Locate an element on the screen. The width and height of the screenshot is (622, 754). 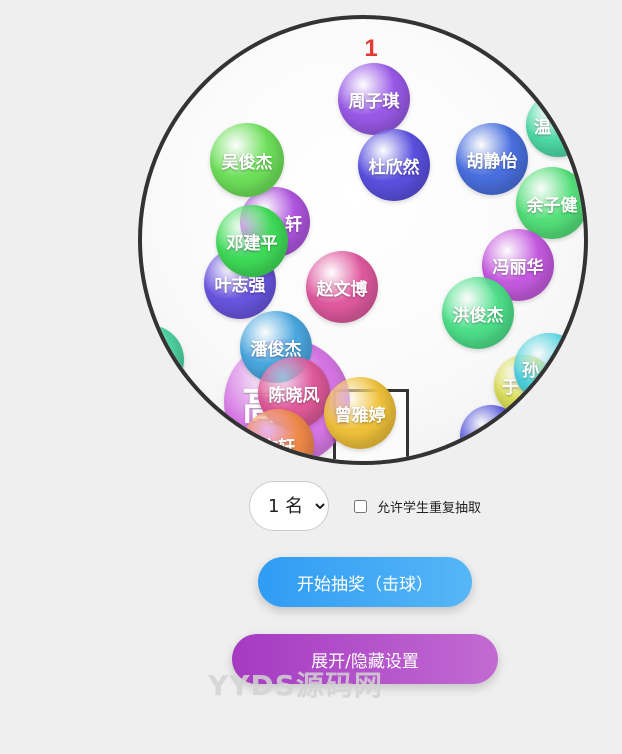
student-ball: 胡静怡 is located at coordinates (492, 159).